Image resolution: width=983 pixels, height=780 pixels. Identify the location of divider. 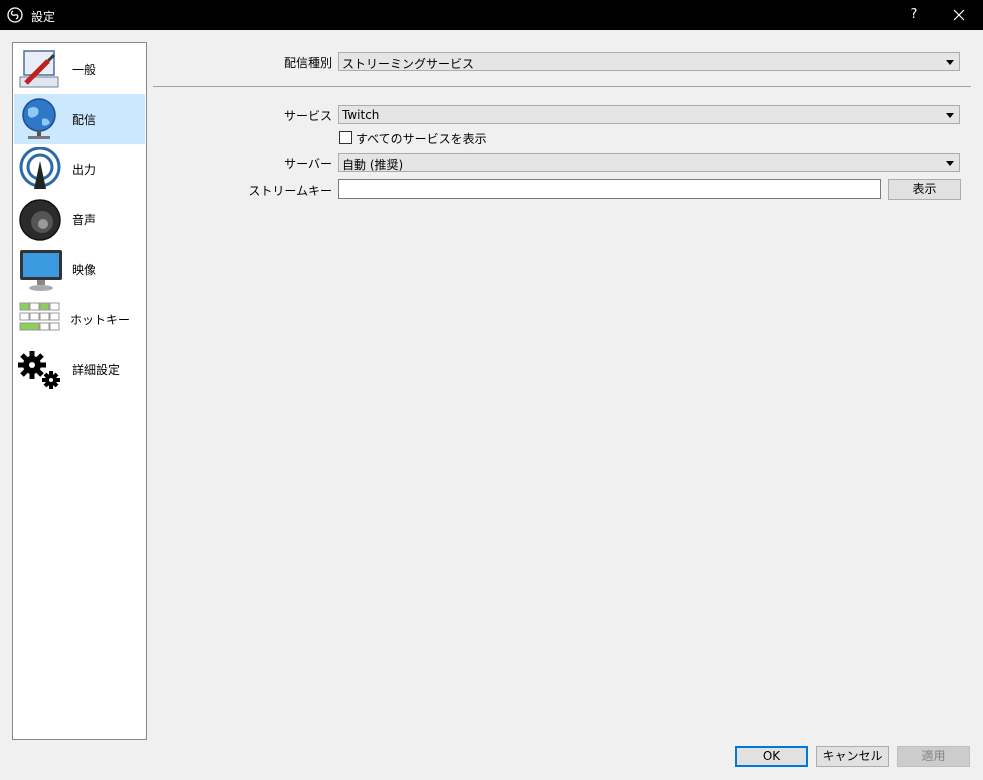
(562, 86).